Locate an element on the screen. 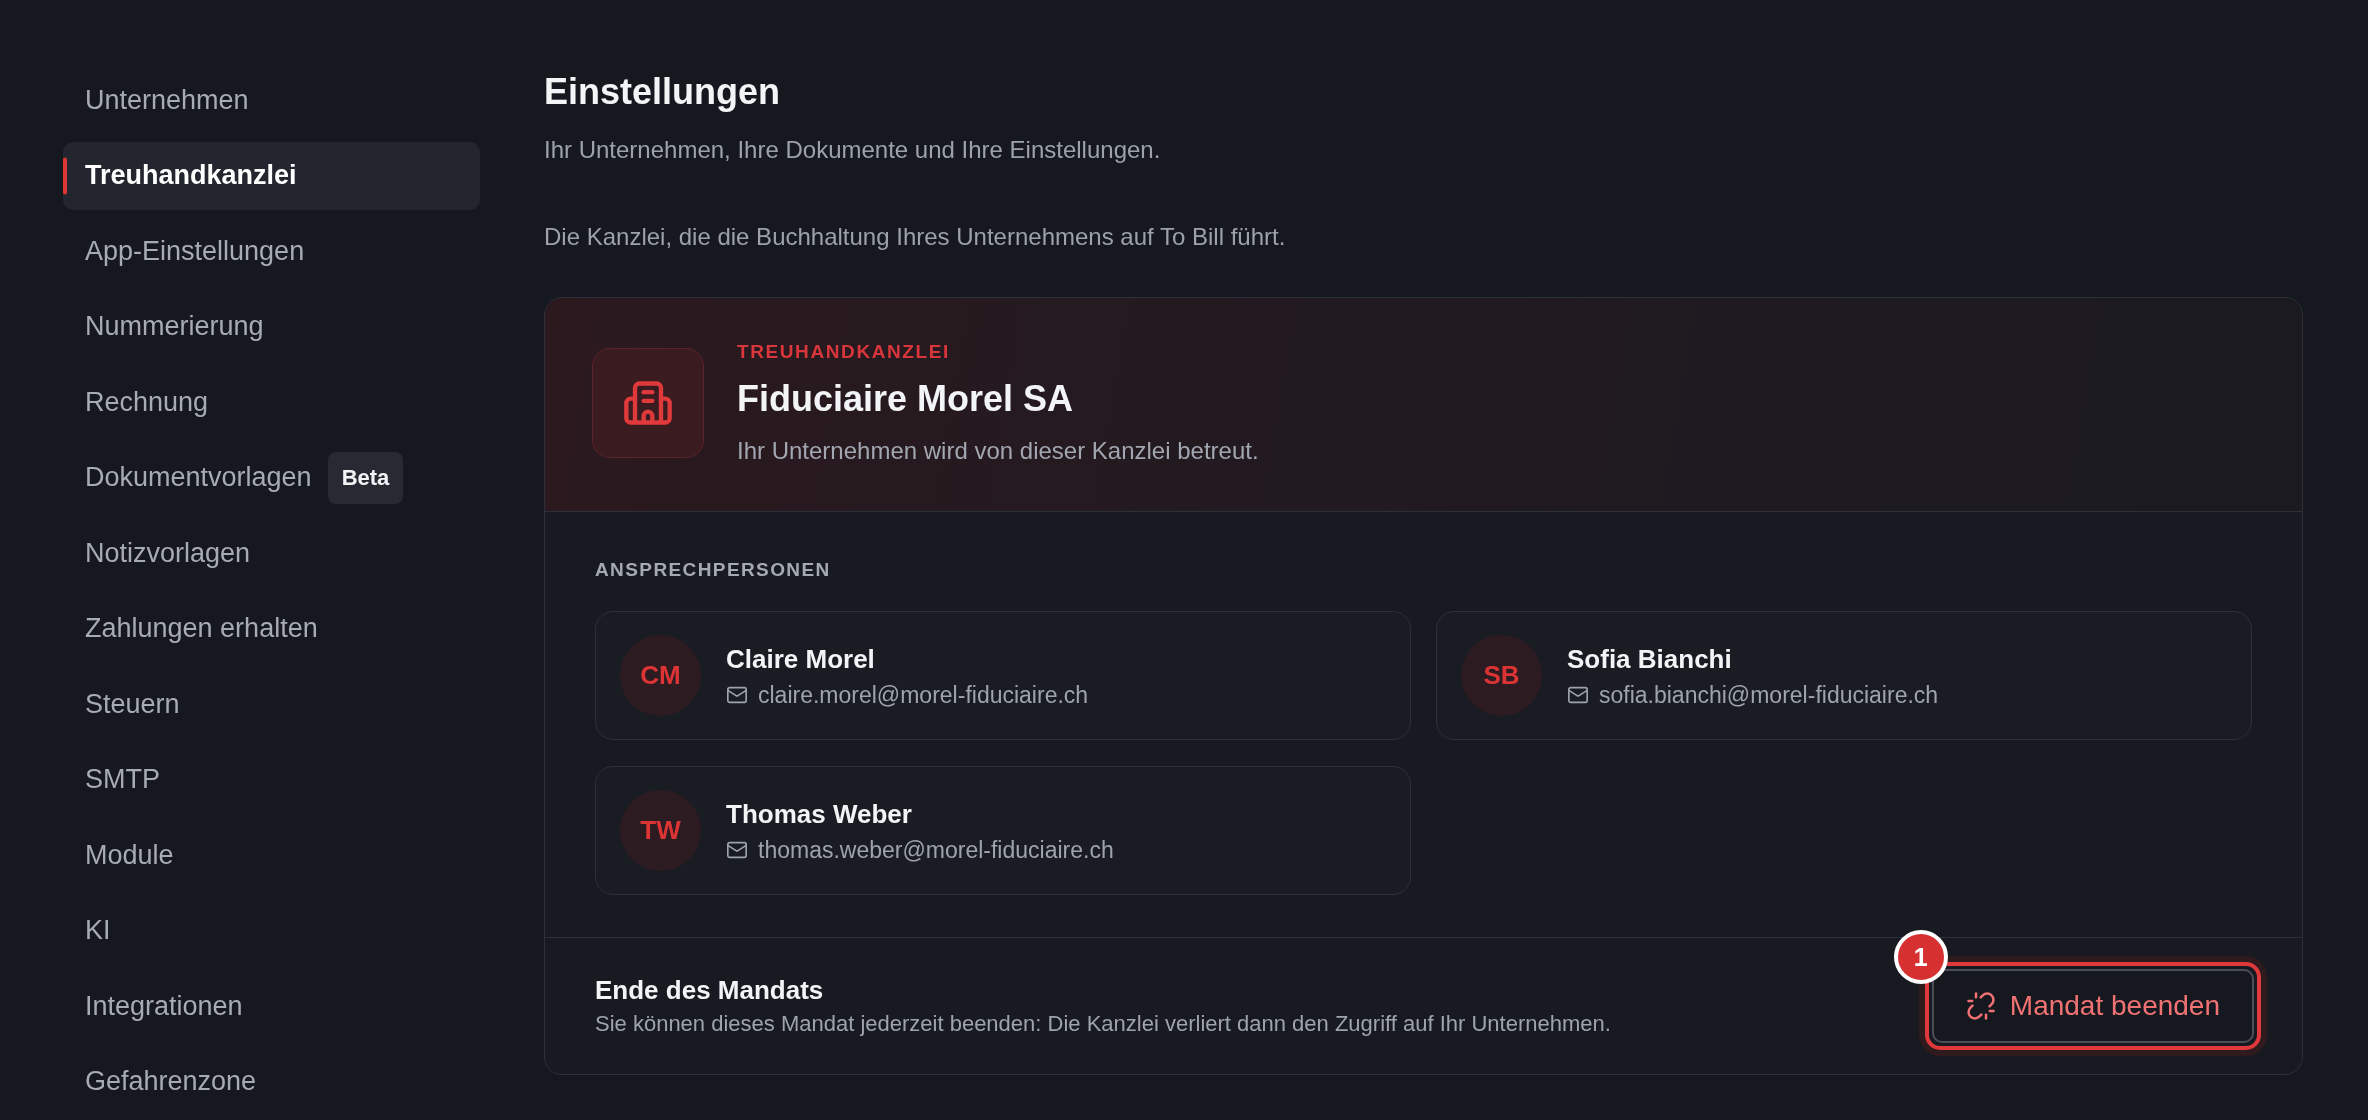  sidebar-item: Steuern is located at coordinates (132, 704).